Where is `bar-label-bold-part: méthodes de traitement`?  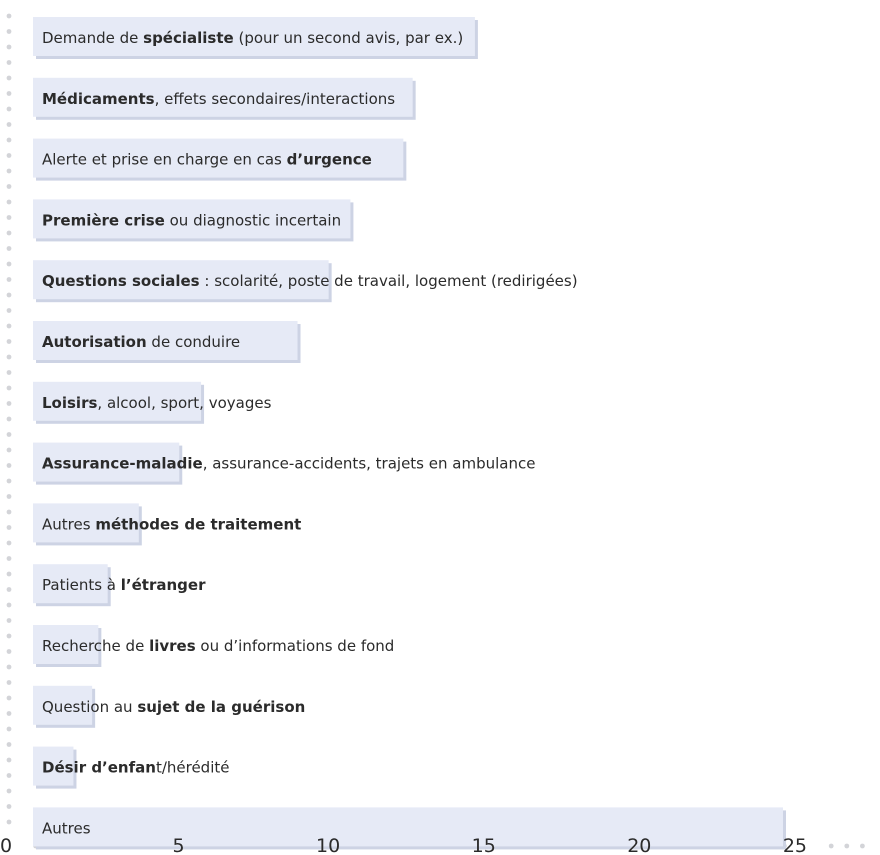 bar-label-bold-part: méthodes de traitement is located at coordinates (198, 524).